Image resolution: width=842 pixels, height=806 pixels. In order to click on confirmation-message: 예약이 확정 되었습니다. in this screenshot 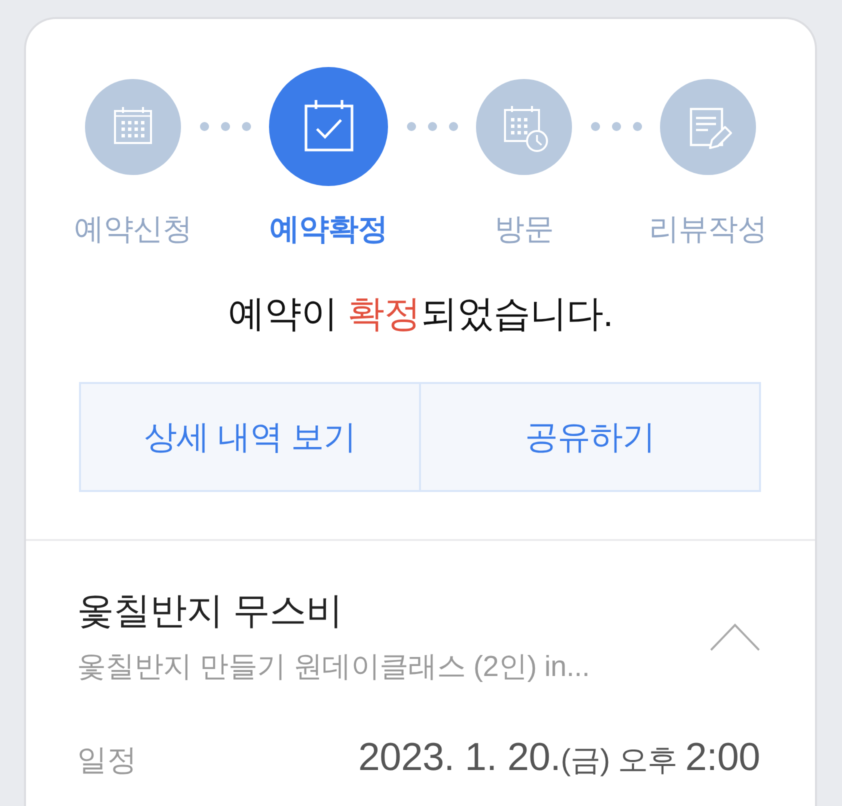, I will do `click(420, 314)`.